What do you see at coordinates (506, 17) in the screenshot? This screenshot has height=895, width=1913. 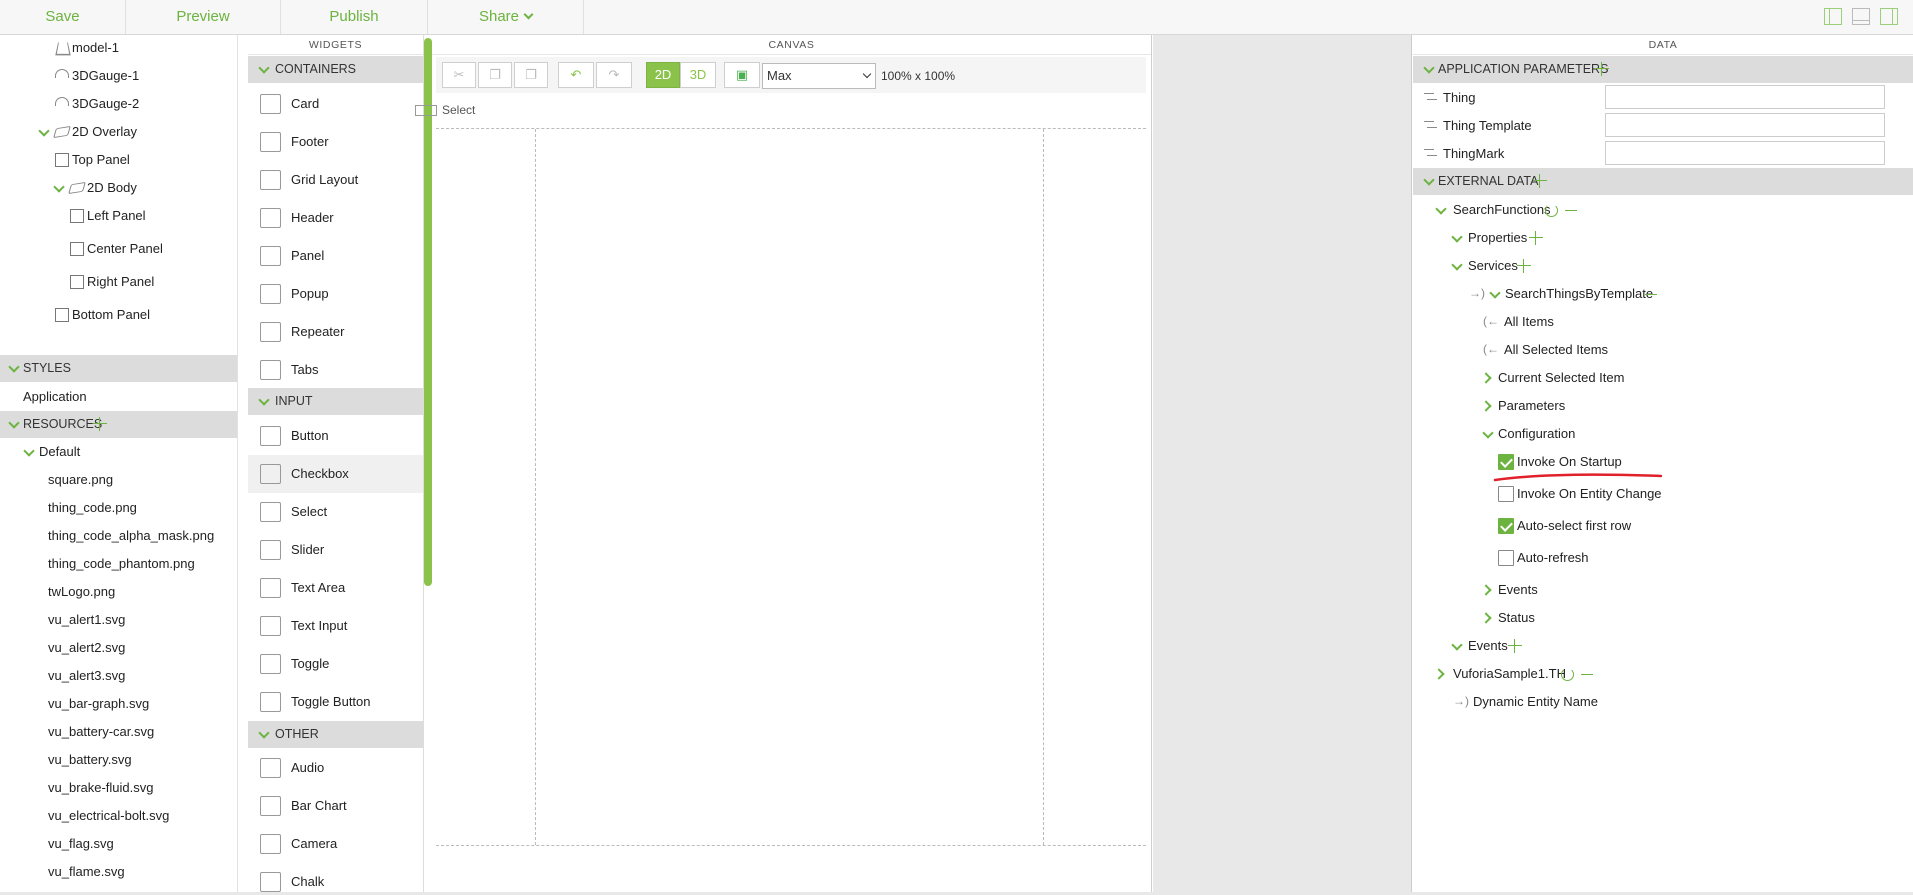 I see `share-button: Share` at bounding box center [506, 17].